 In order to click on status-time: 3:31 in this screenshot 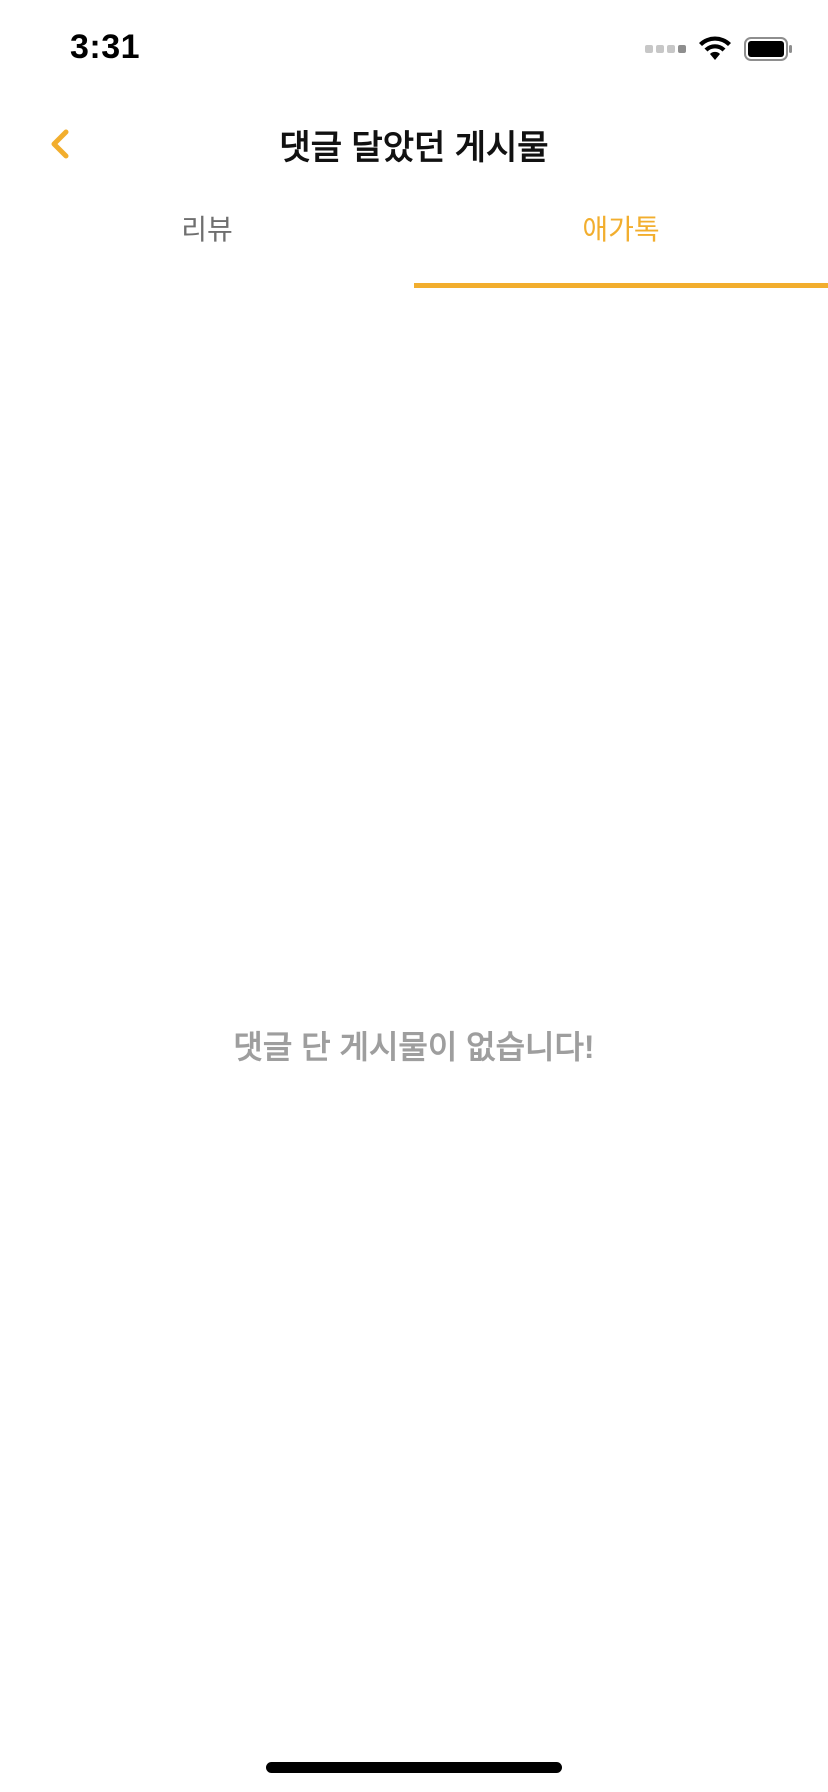, I will do `click(105, 47)`.